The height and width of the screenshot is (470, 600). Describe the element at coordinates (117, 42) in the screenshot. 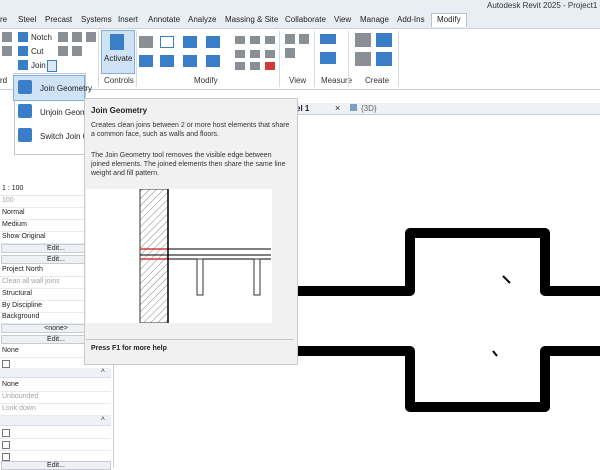

I see `activate-icon` at that location.